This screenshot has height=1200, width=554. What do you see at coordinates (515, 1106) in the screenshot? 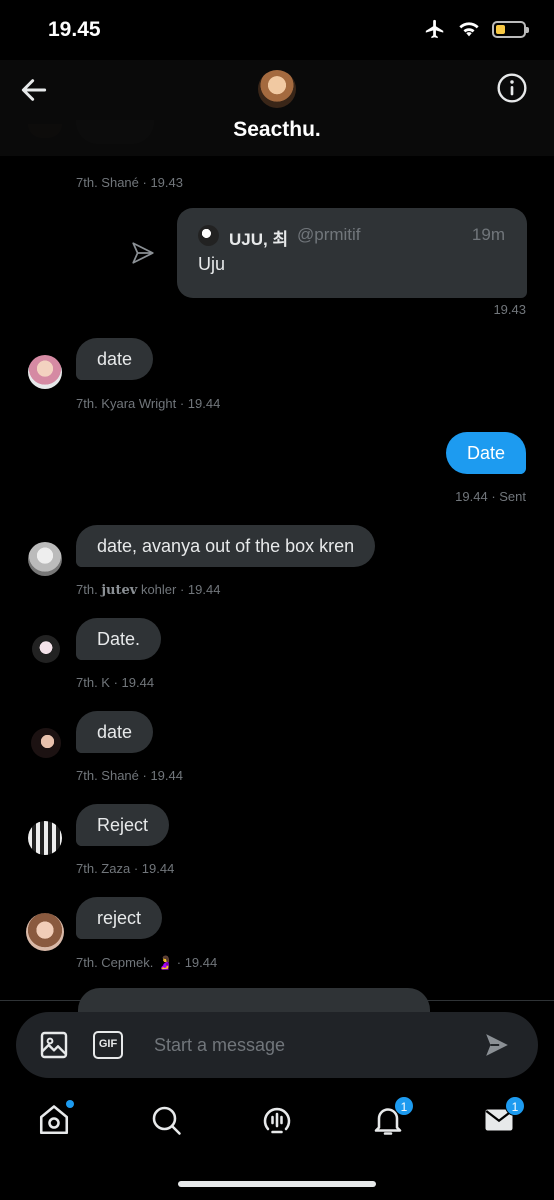
I see `messages-badge: 1` at bounding box center [515, 1106].